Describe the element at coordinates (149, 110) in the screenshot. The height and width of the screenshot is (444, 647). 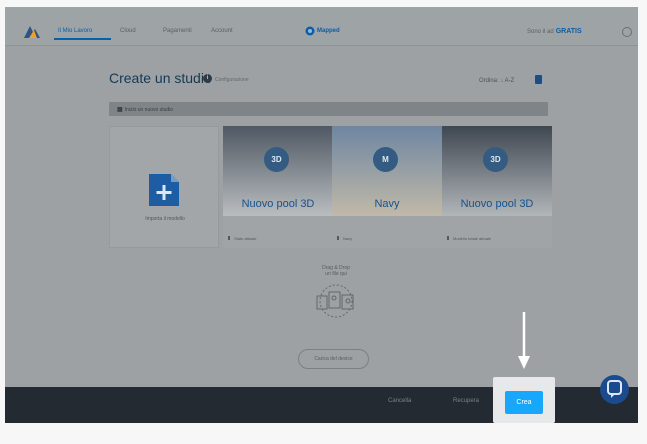
I see `filter-tab-label: Inizio un nuovo studio` at that location.